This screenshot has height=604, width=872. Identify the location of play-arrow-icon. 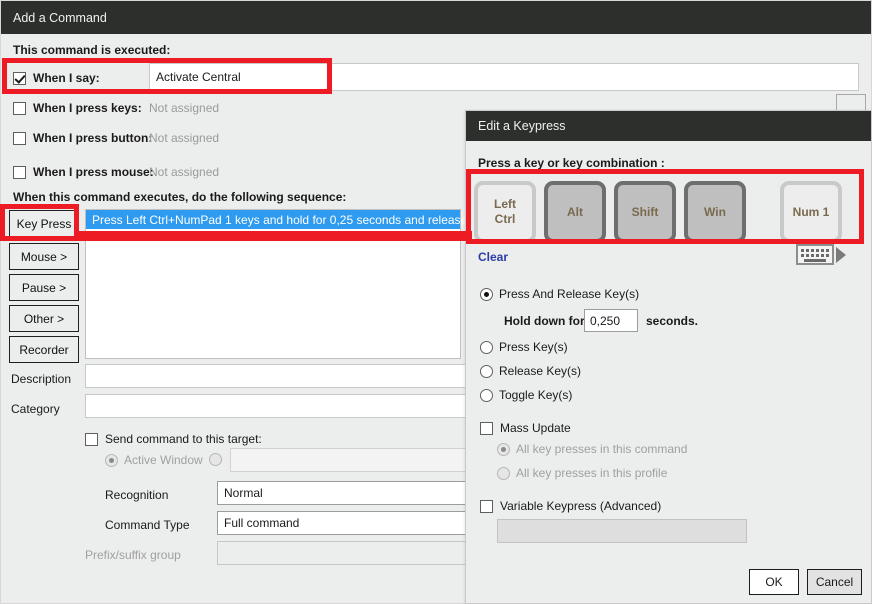
(841, 254).